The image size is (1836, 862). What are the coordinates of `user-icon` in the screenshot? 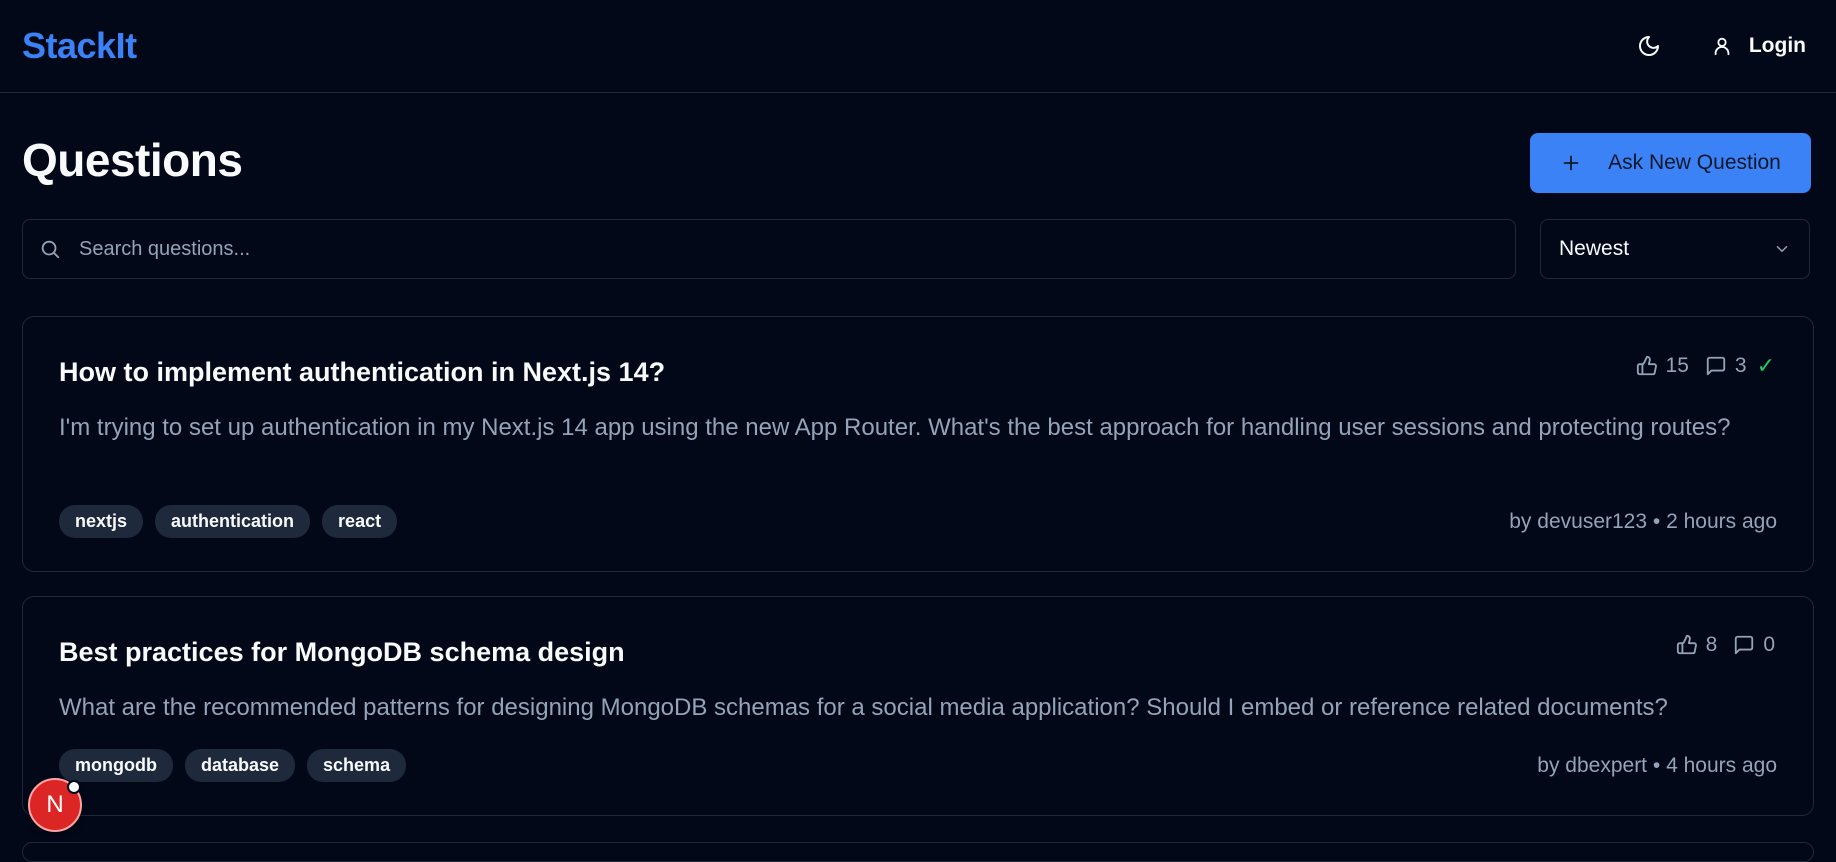 It's located at (1722, 46).